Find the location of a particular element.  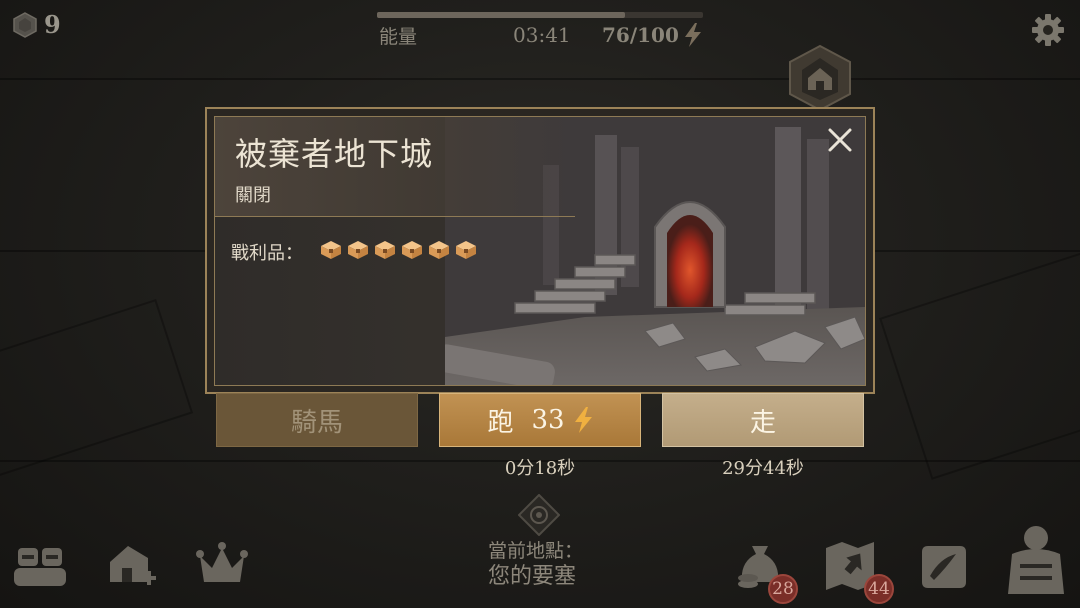

close-icon is located at coordinates (840, 140).